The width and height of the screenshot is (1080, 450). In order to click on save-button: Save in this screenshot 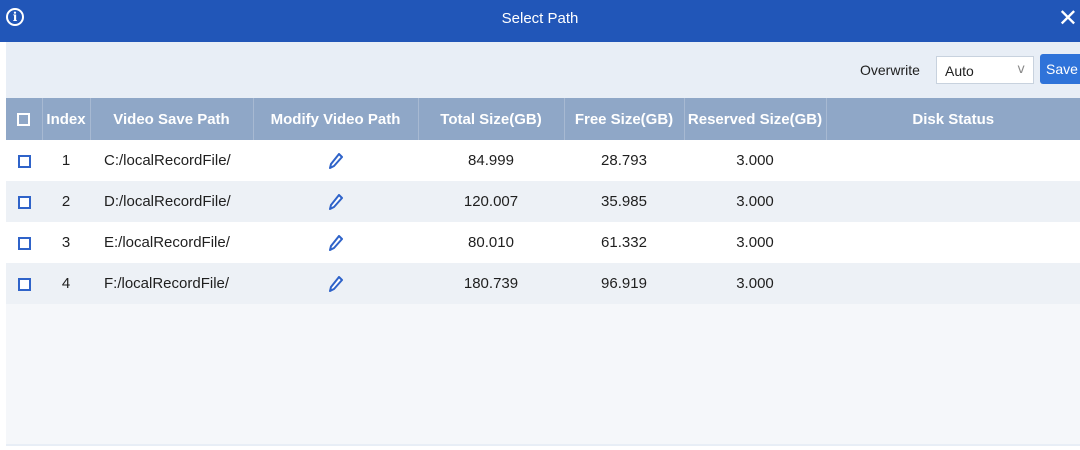, I will do `click(1060, 69)`.